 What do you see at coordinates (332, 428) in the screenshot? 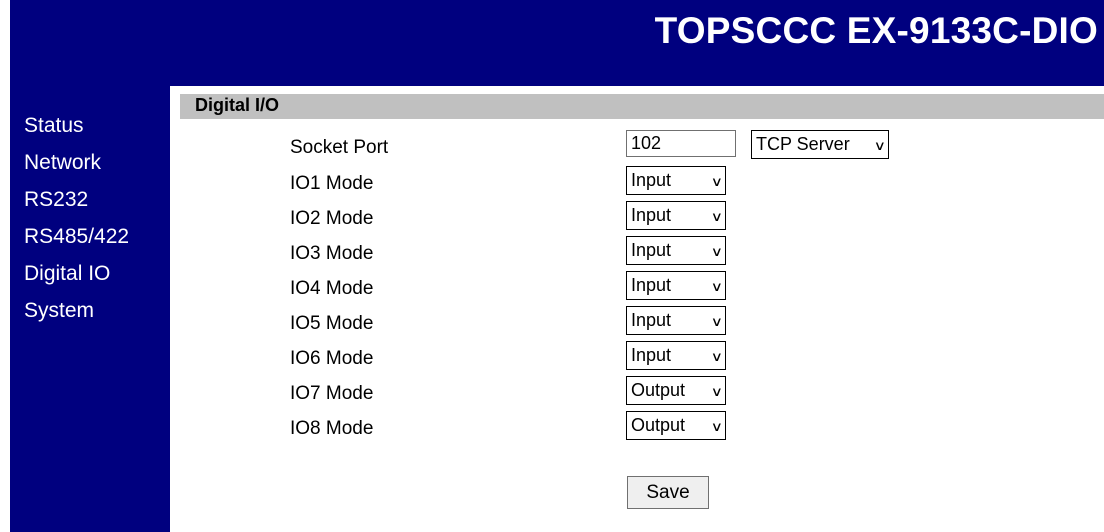
I see `io8-mode-label: IO8 Mode` at bounding box center [332, 428].